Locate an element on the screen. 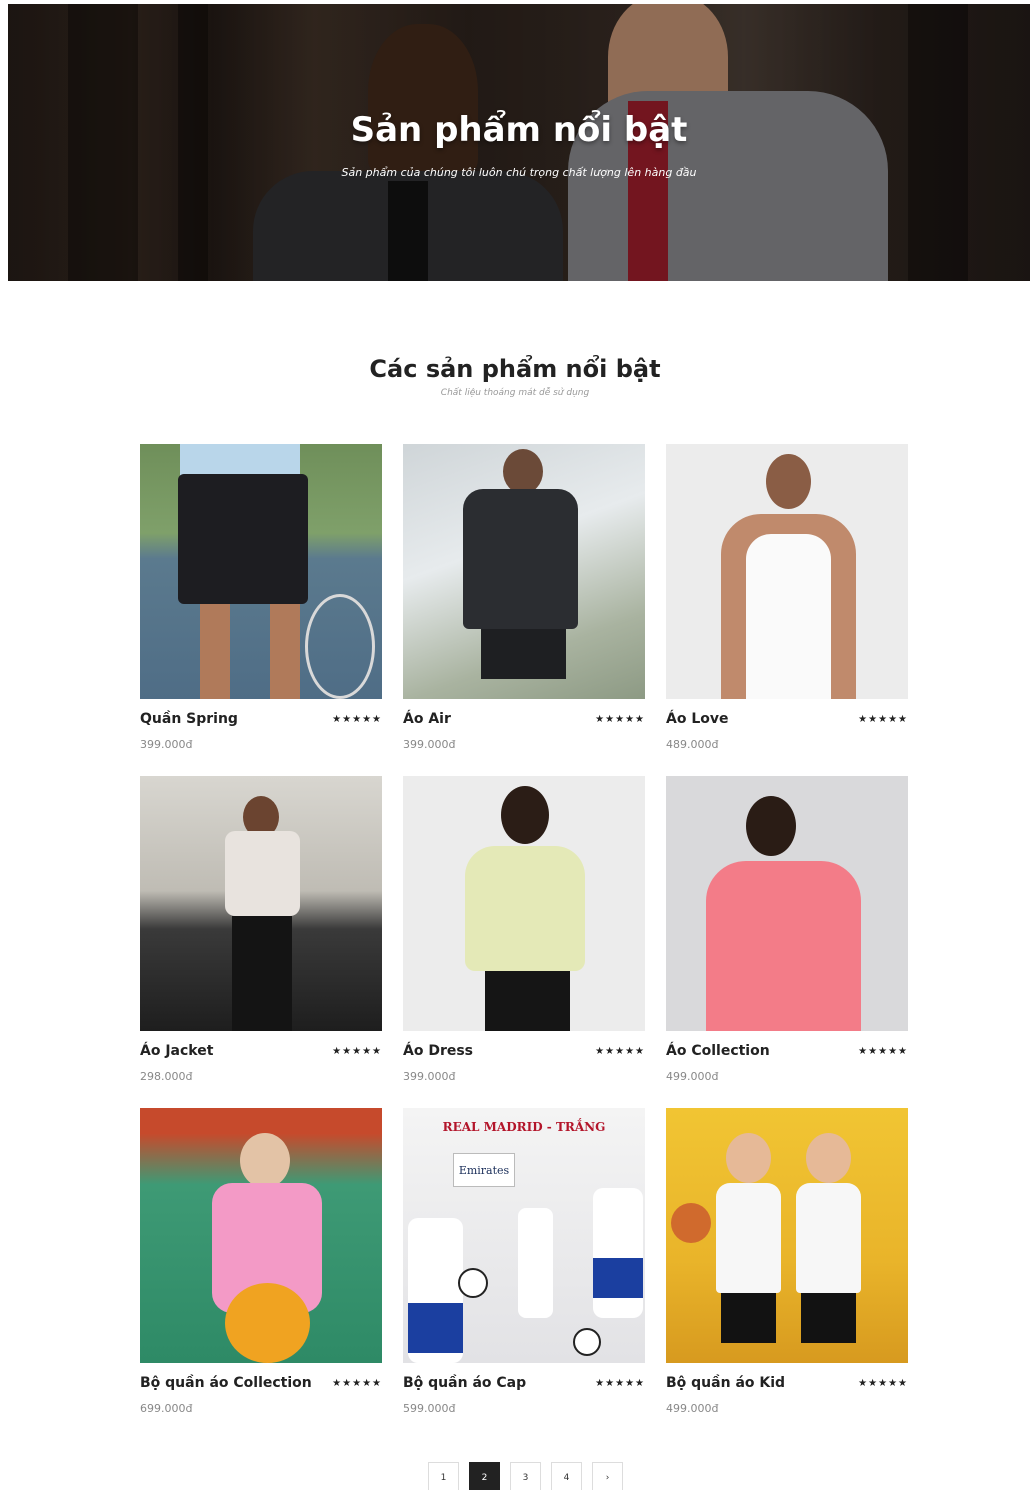 The width and height of the screenshot is (1030, 1490). product-card: Bộ quần áo Kid ★★★★★ 499.000đ is located at coordinates (787, 1268).